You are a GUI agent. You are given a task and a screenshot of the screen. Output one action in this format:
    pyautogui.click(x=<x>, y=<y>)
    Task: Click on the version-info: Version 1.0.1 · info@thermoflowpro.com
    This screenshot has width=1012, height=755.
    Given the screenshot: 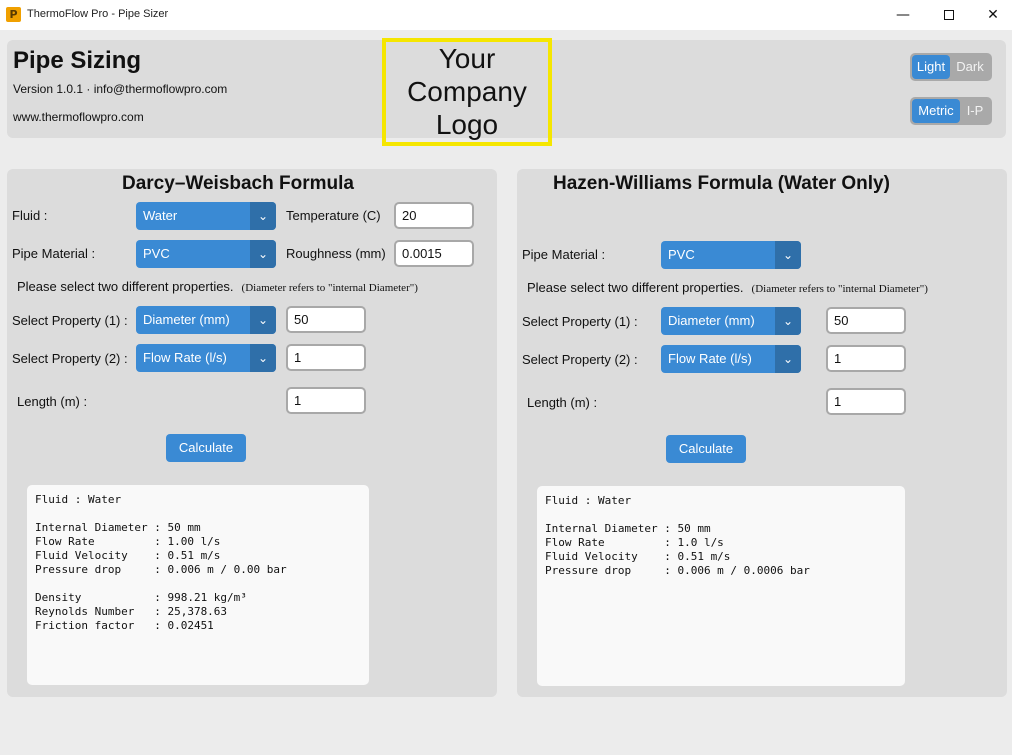 What is the action you would take?
    pyautogui.click(x=120, y=89)
    